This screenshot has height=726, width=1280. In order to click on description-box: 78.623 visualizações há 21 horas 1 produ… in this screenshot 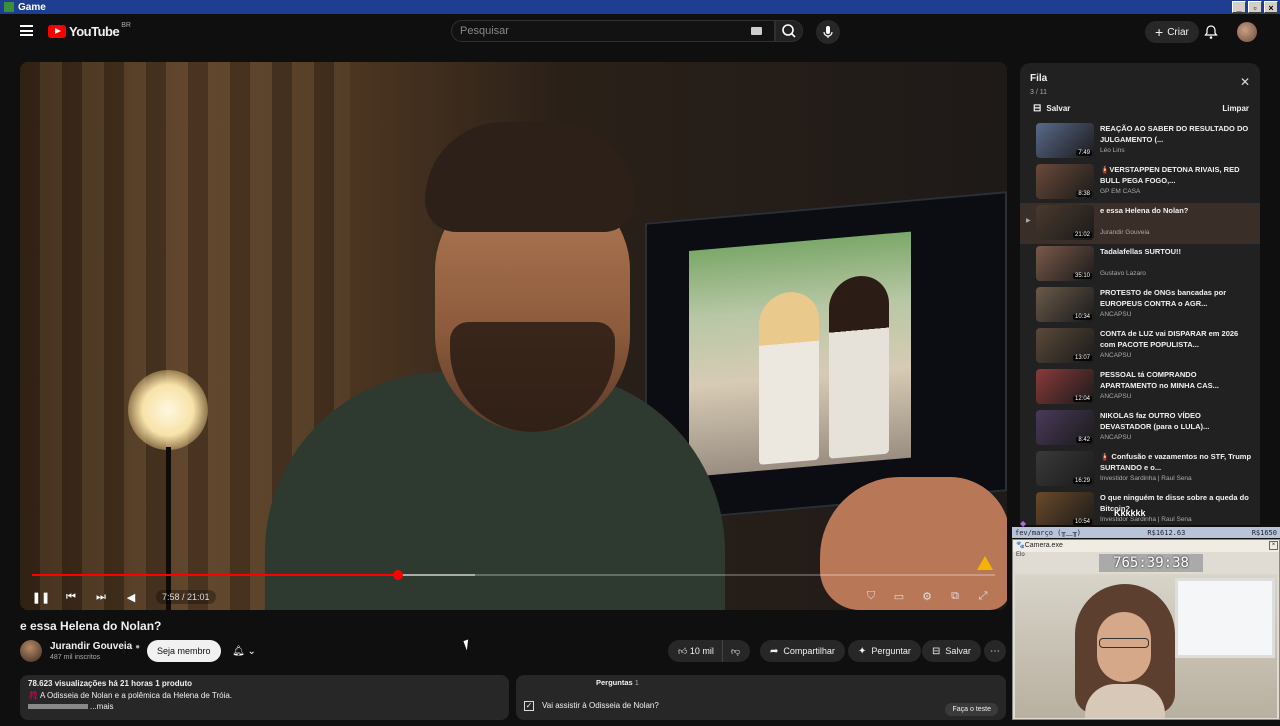, I will do `click(264, 697)`.